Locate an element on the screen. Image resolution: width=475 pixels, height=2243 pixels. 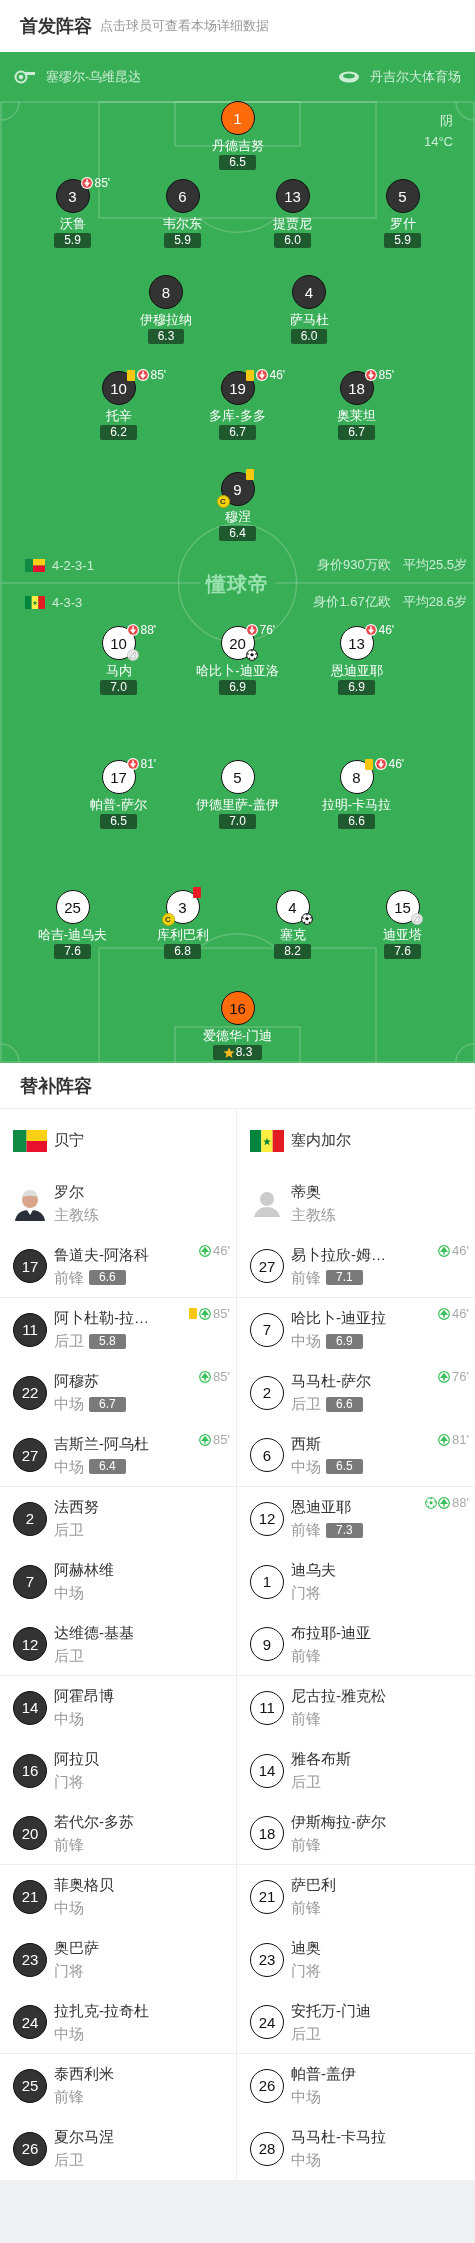
player-name: 恩迪亚耶 is located at coordinates (327, 1507).